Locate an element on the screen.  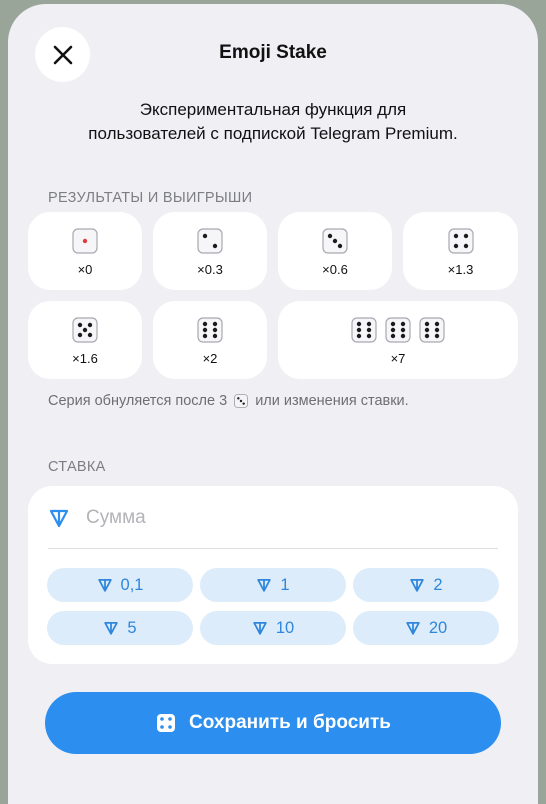
result-multiplier: ×0.3 is located at coordinates (210, 269).